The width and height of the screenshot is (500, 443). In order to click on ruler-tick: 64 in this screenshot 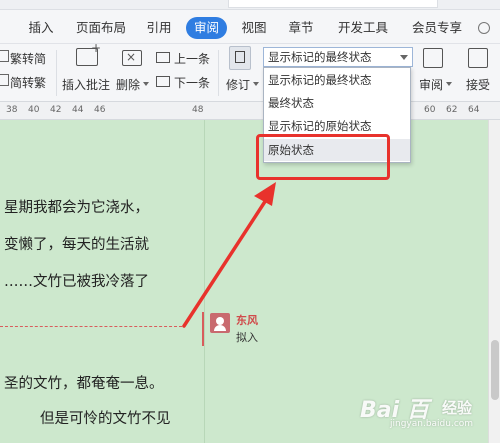, I will do `click(474, 110)`.